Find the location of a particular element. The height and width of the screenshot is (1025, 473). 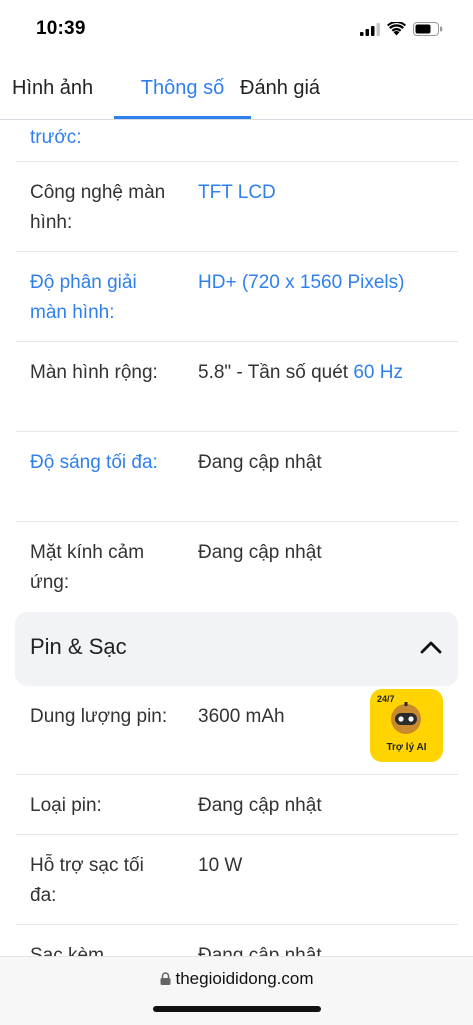

lock-icon is located at coordinates (165, 978).